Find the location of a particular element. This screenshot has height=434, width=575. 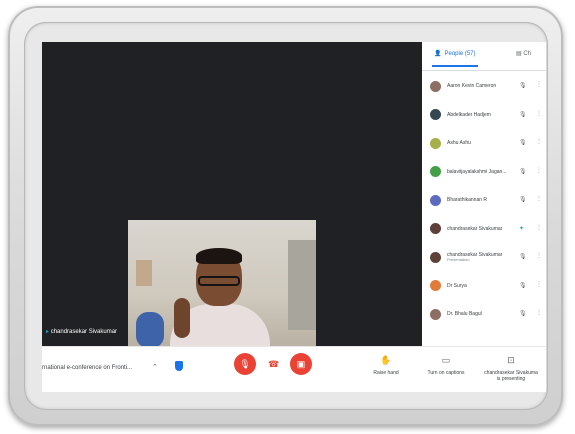

name-tag-label: chandrasekar Sivakumar is located at coordinates (84, 332).